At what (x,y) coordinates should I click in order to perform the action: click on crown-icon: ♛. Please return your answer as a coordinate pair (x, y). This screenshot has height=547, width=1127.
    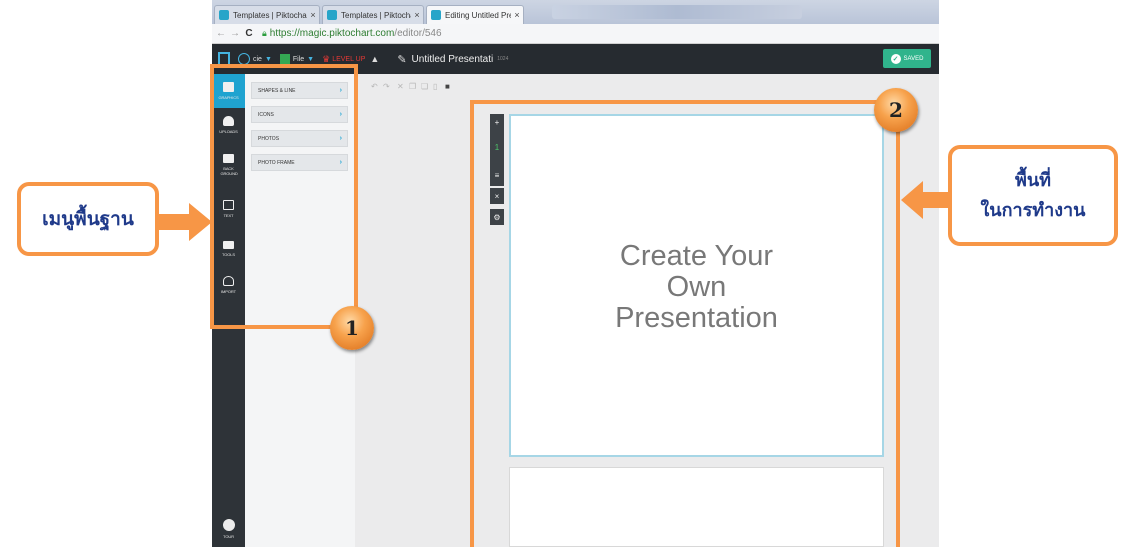
    Looking at the image, I should click on (326, 58).